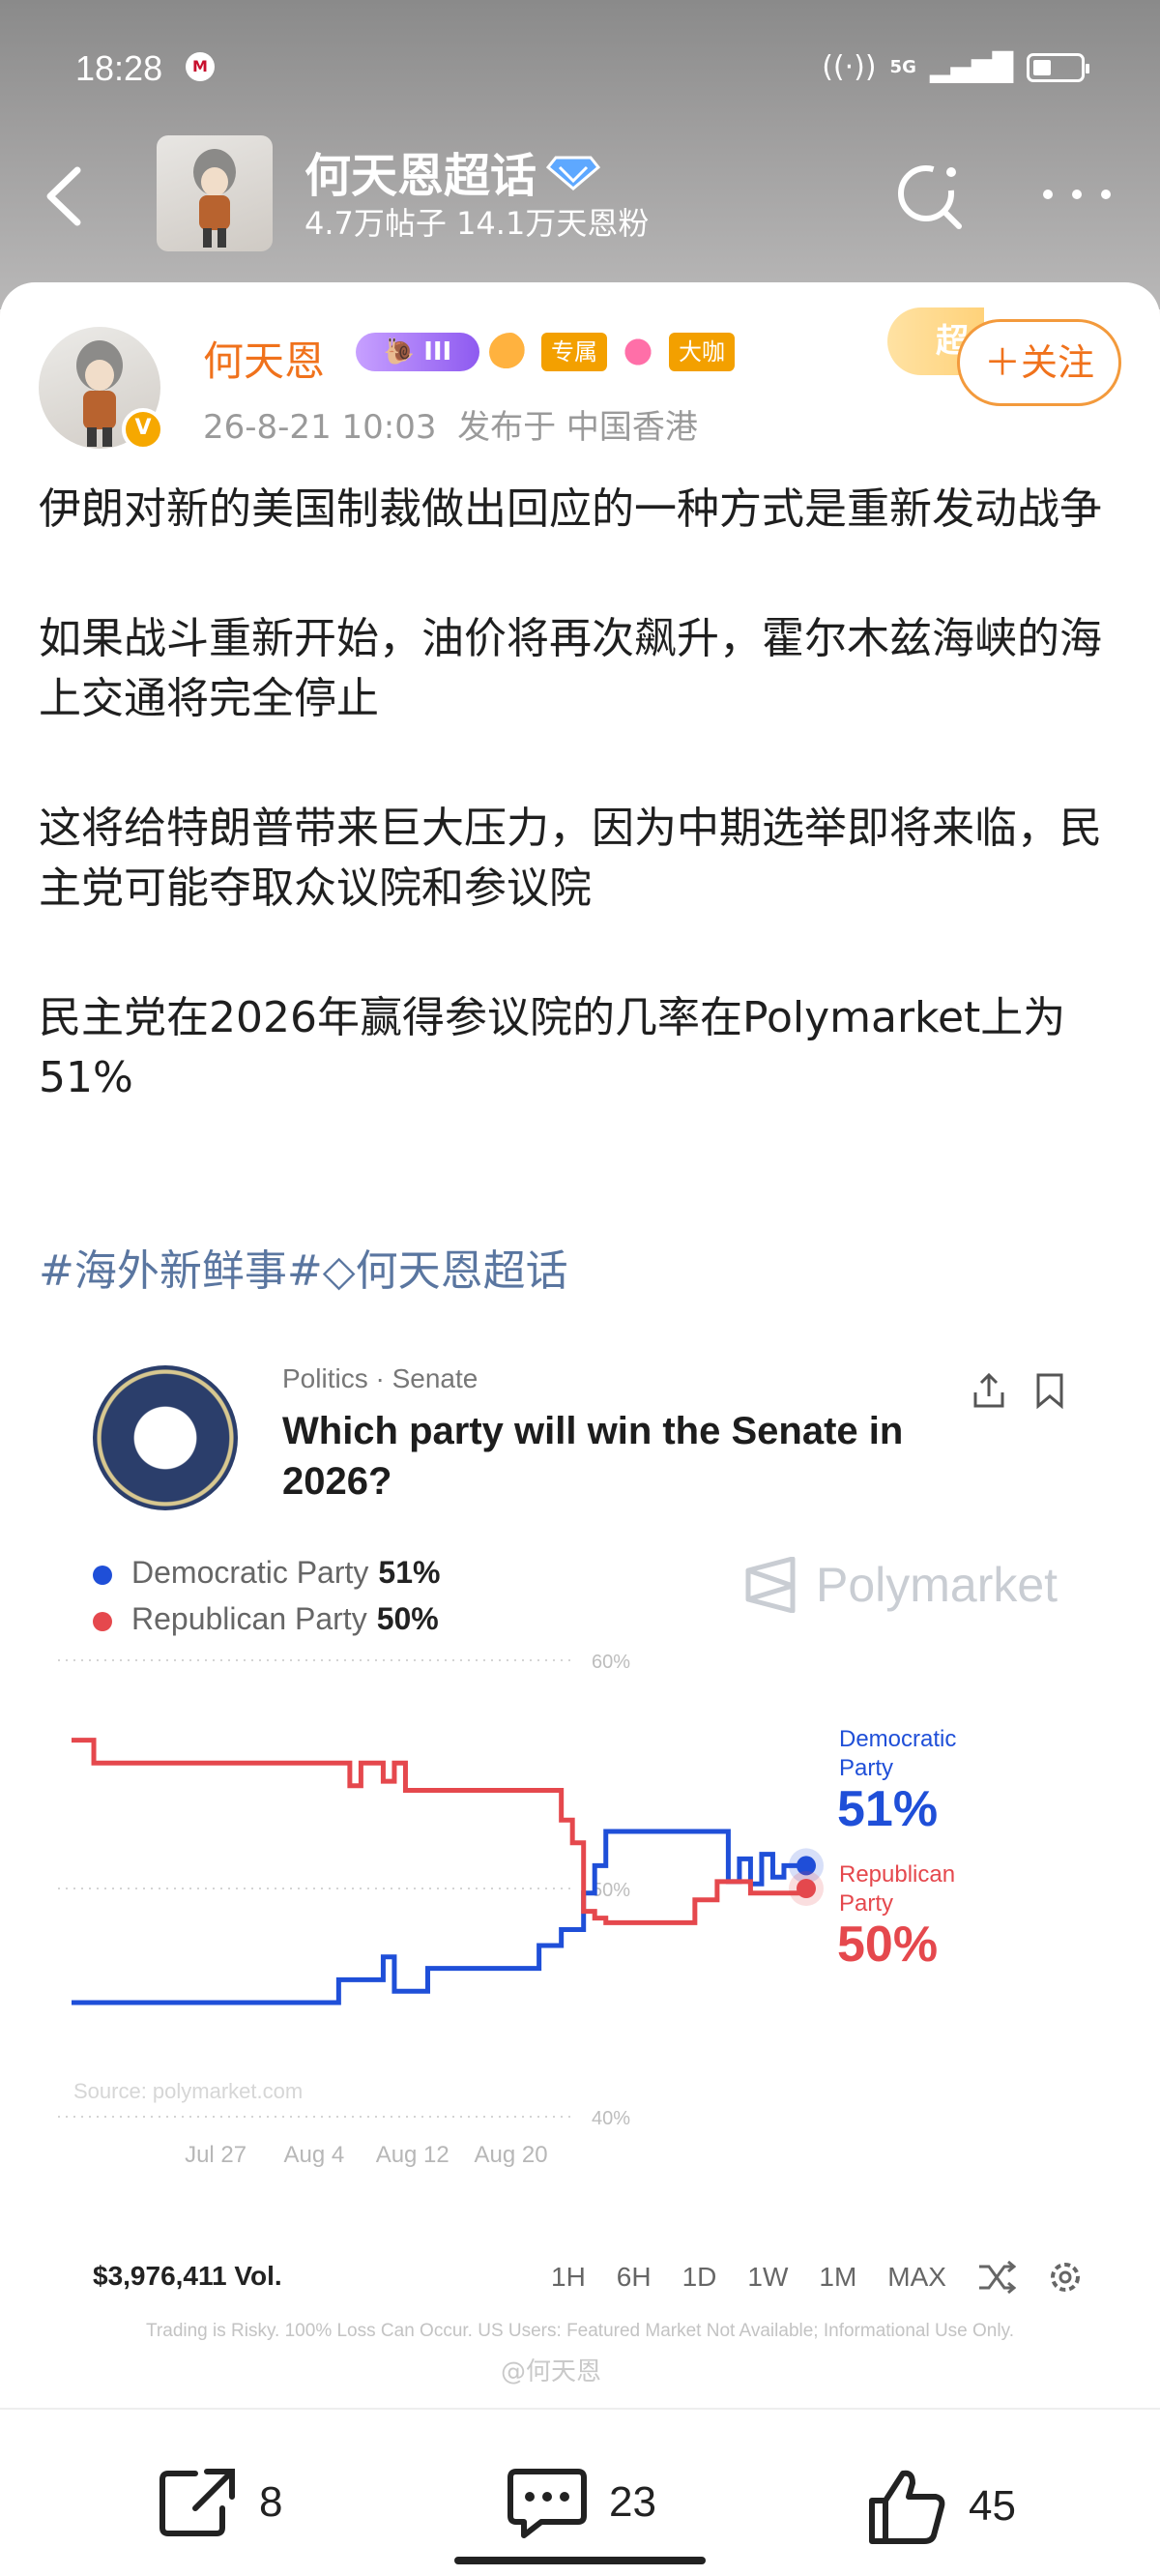  I want to click on shuffle-icon, so click(997, 2277).